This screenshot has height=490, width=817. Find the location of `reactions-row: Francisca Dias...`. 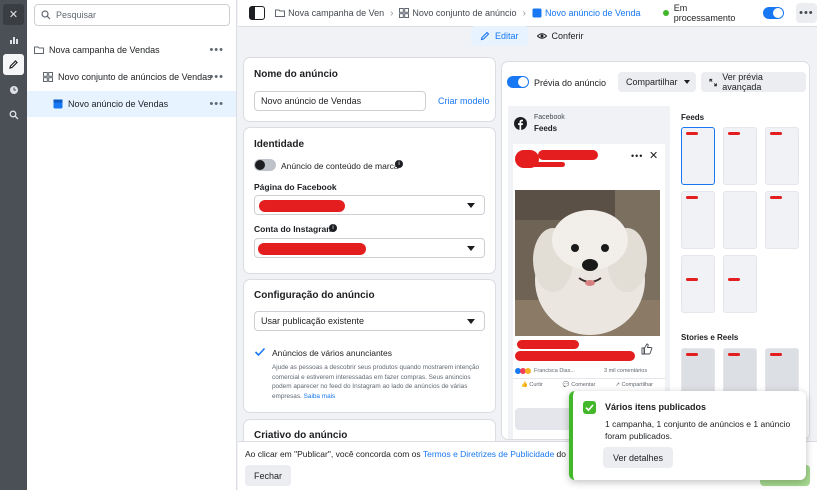

reactions-row: Francisca Dias... is located at coordinates (545, 371).